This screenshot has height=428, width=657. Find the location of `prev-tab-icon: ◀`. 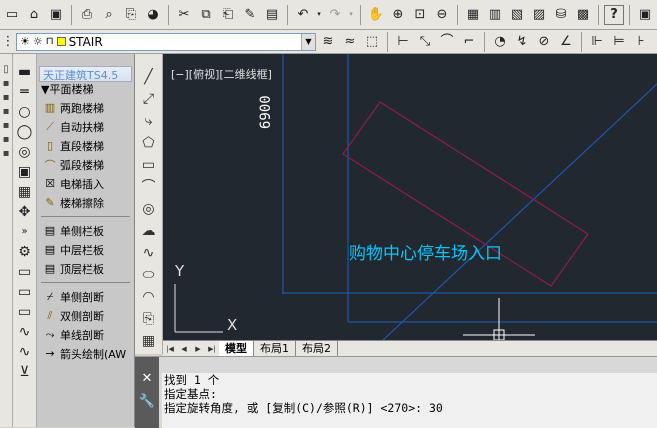

prev-tab-icon: ◀ is located at coordinates (184, 349).